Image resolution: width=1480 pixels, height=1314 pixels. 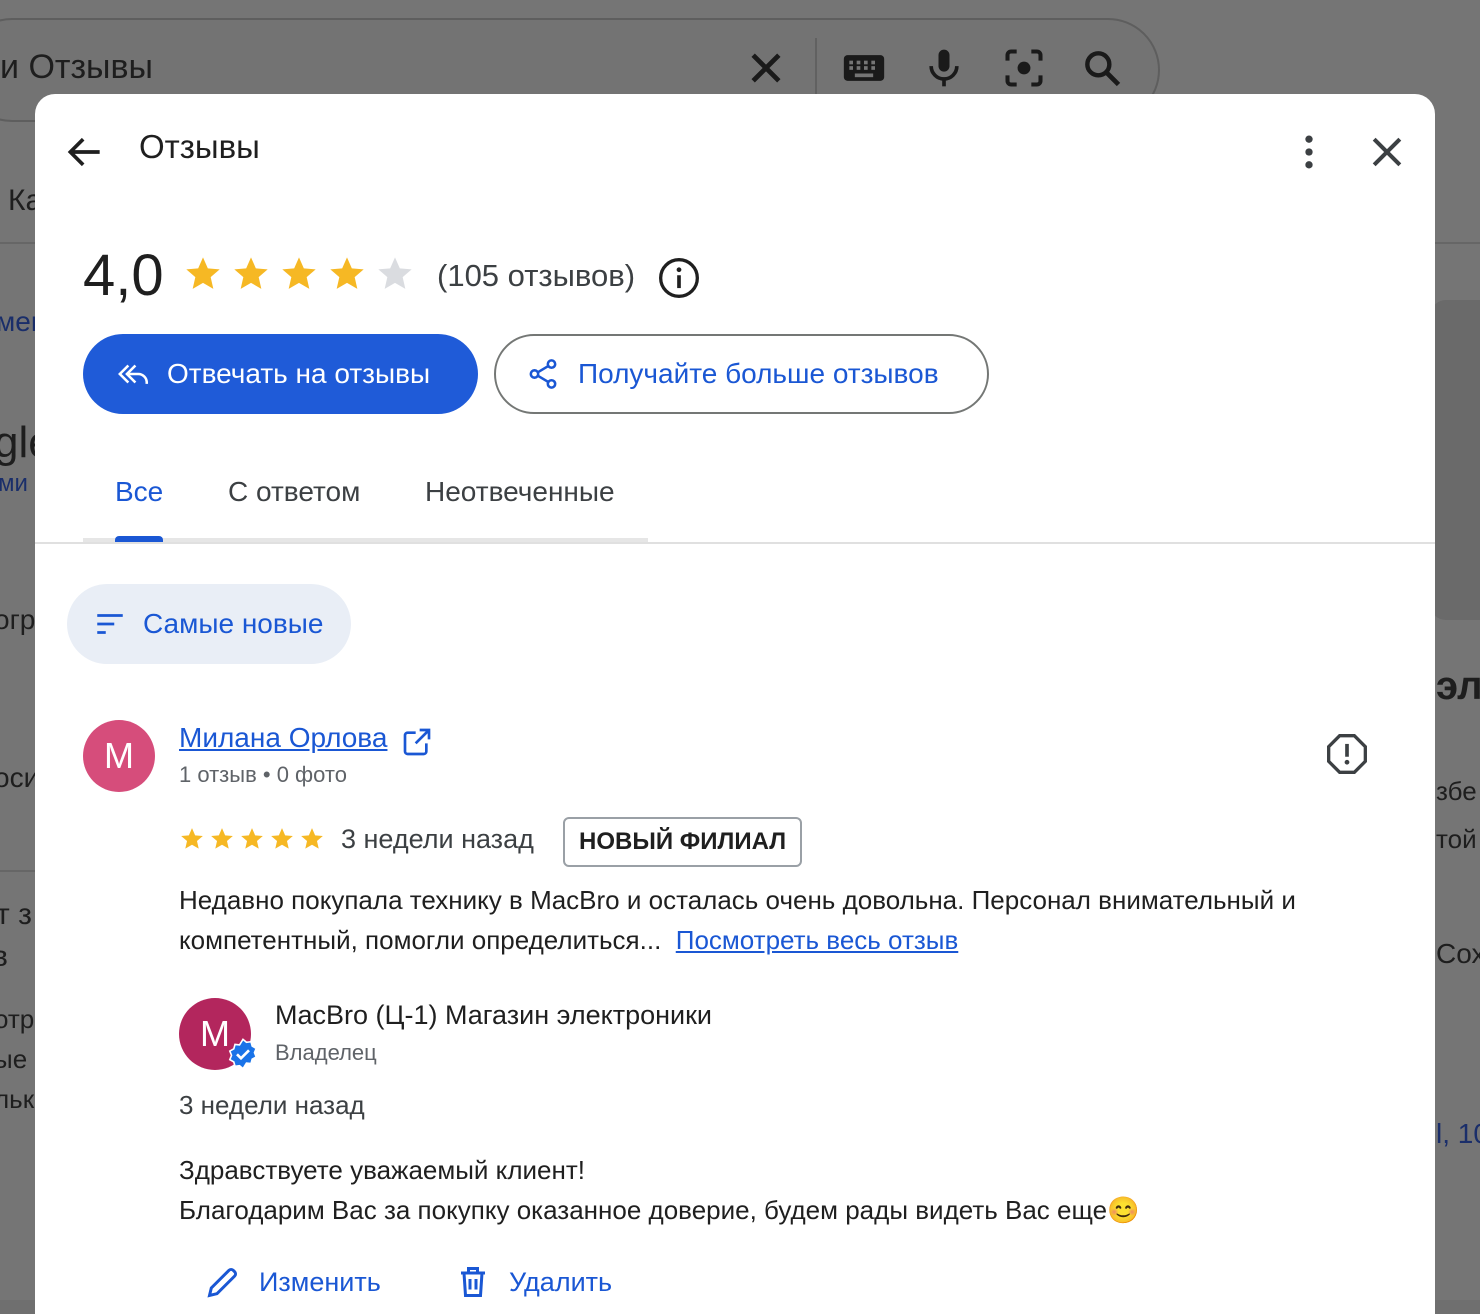 What do you see at coordinates (382, 1170) in the screenshot?
I see `reply-line: Здравствуете уважаемый клиент!` at bounding box center [382, 1170].